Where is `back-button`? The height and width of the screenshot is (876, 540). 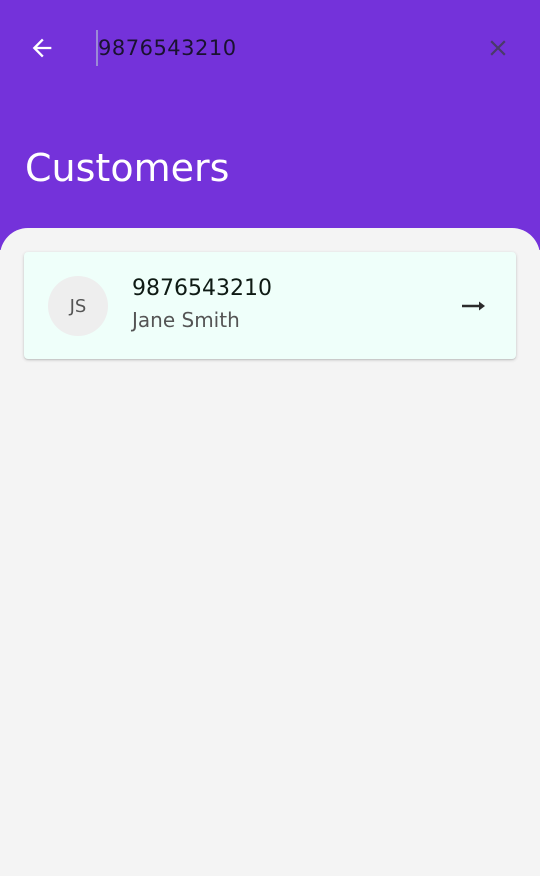 back-button is located at coordinates (42, 48).